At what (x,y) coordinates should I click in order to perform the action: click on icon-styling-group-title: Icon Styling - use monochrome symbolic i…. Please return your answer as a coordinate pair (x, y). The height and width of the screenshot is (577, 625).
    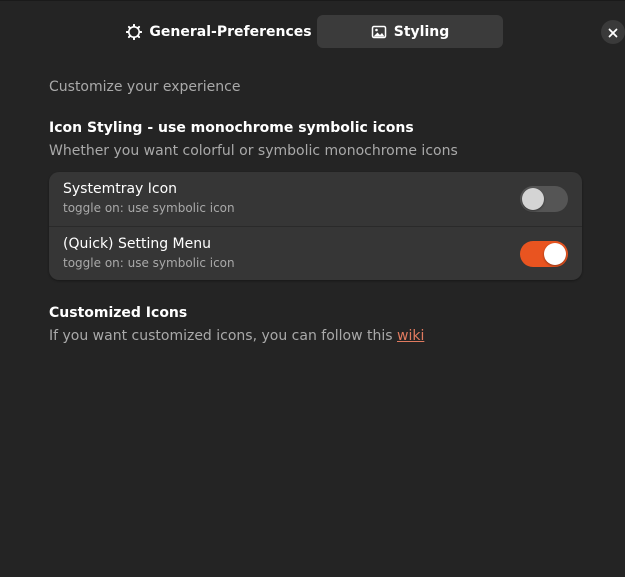
    Looking at the image, I should click on (231, 128).